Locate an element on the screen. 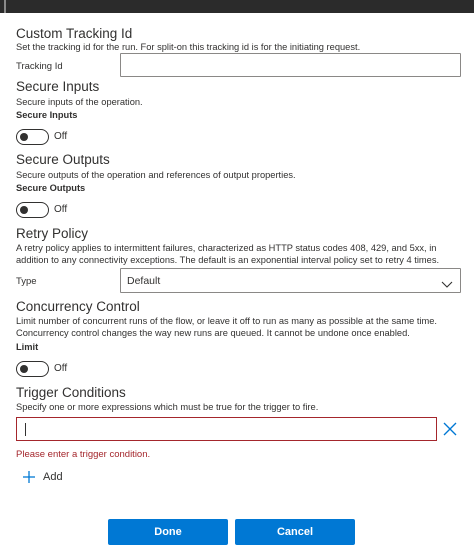 The width and height of the screenshot is (474, 552). secure-inputs-toggle is located at coordinates (32, 137).